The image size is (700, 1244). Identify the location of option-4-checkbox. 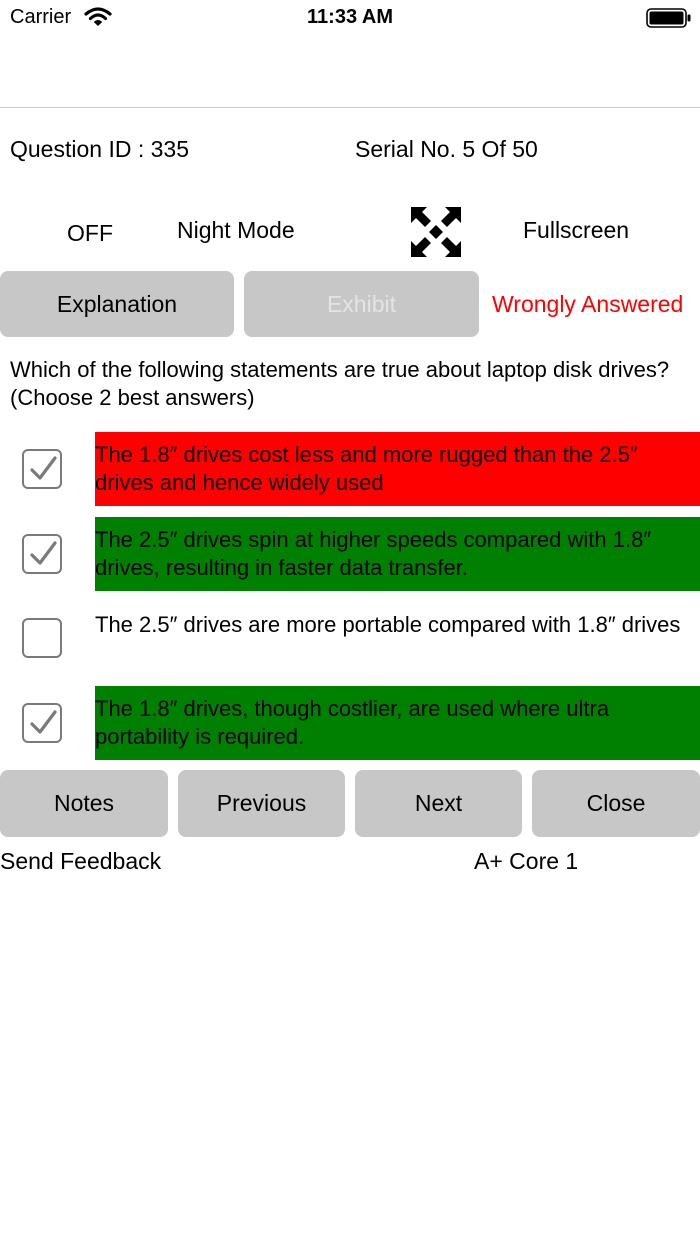
(42, 723).